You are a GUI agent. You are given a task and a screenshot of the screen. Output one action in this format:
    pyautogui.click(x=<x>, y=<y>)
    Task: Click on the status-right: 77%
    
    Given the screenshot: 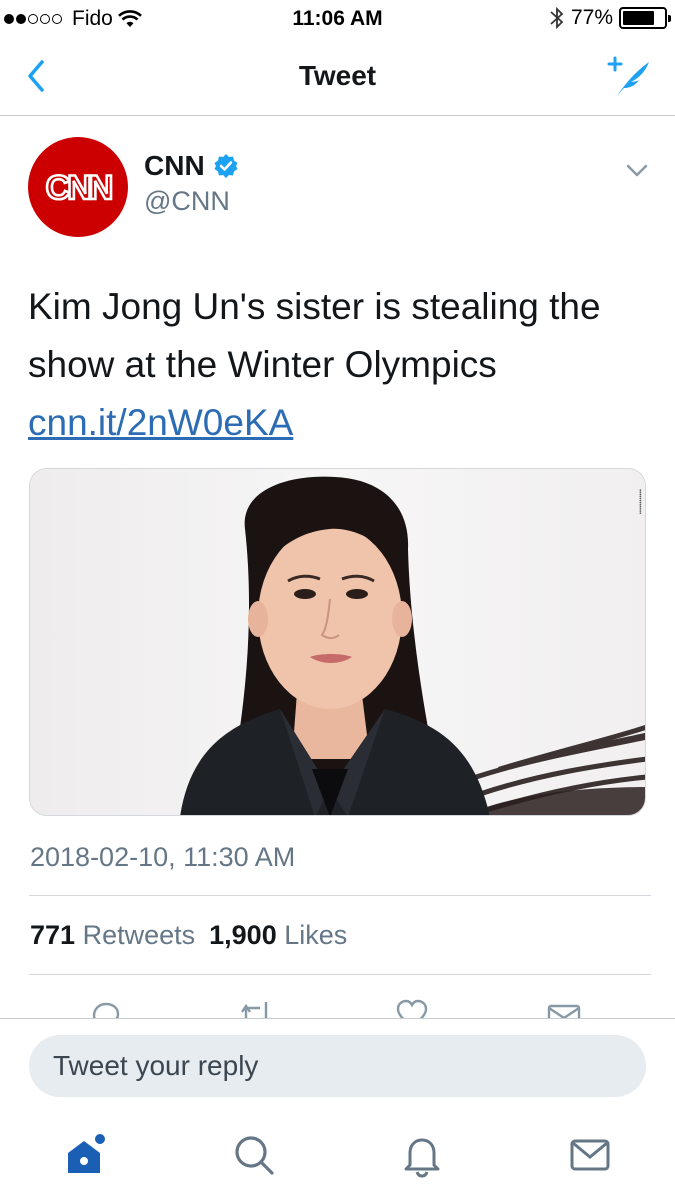 What is the action you would take?
    pyautogui.click(x=610, y=18)
    